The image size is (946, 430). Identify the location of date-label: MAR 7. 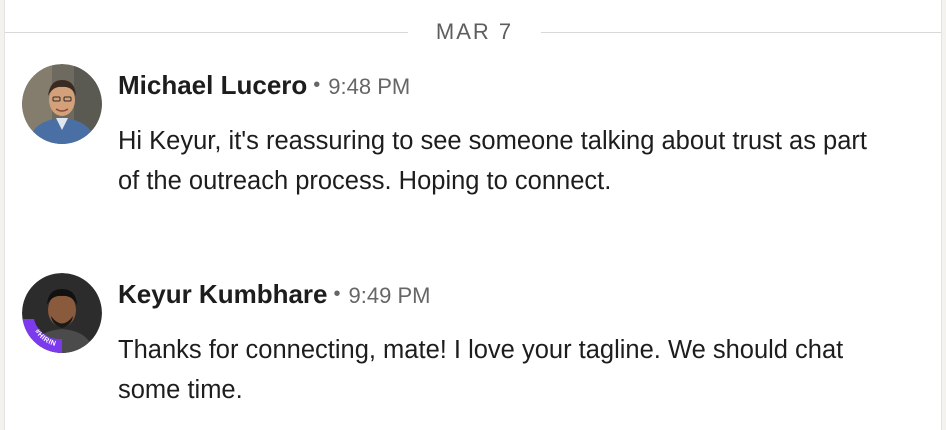
(474, 31).